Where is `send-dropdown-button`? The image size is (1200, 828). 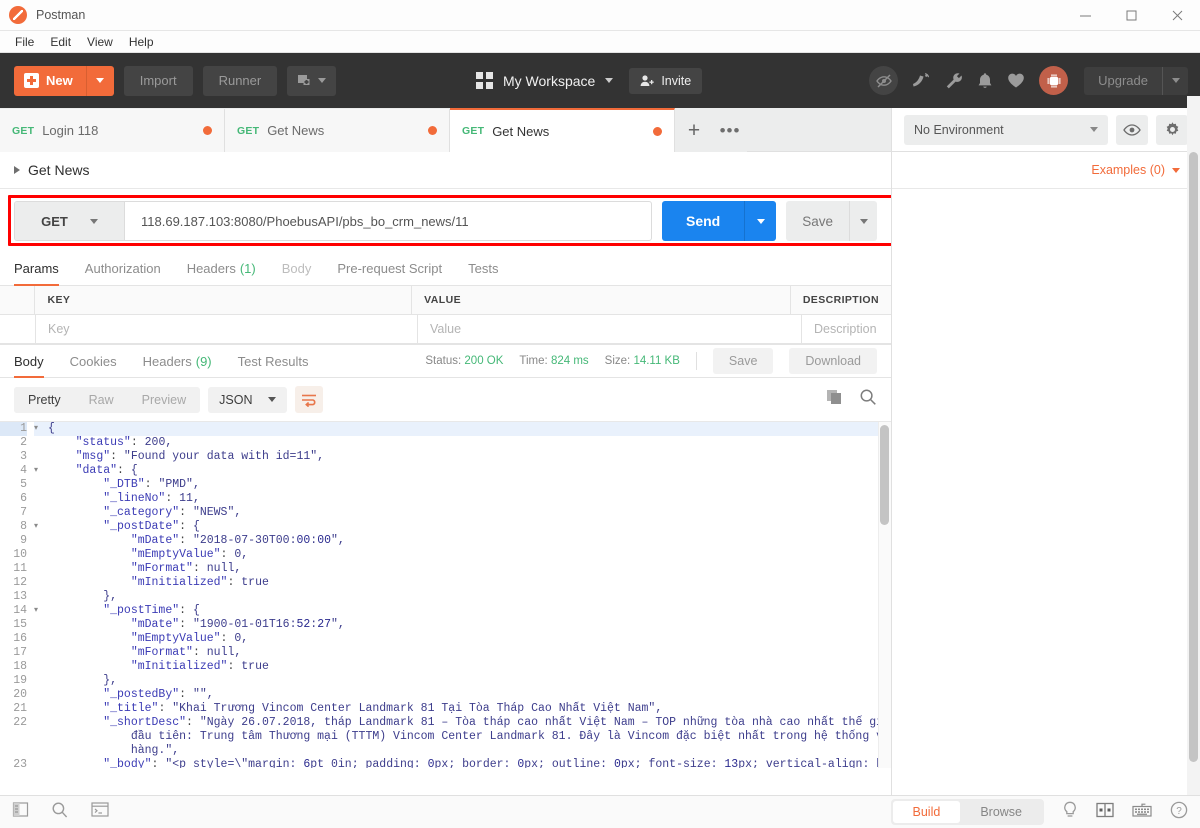 send-dropdown-button is located at coordinates (760, 221).